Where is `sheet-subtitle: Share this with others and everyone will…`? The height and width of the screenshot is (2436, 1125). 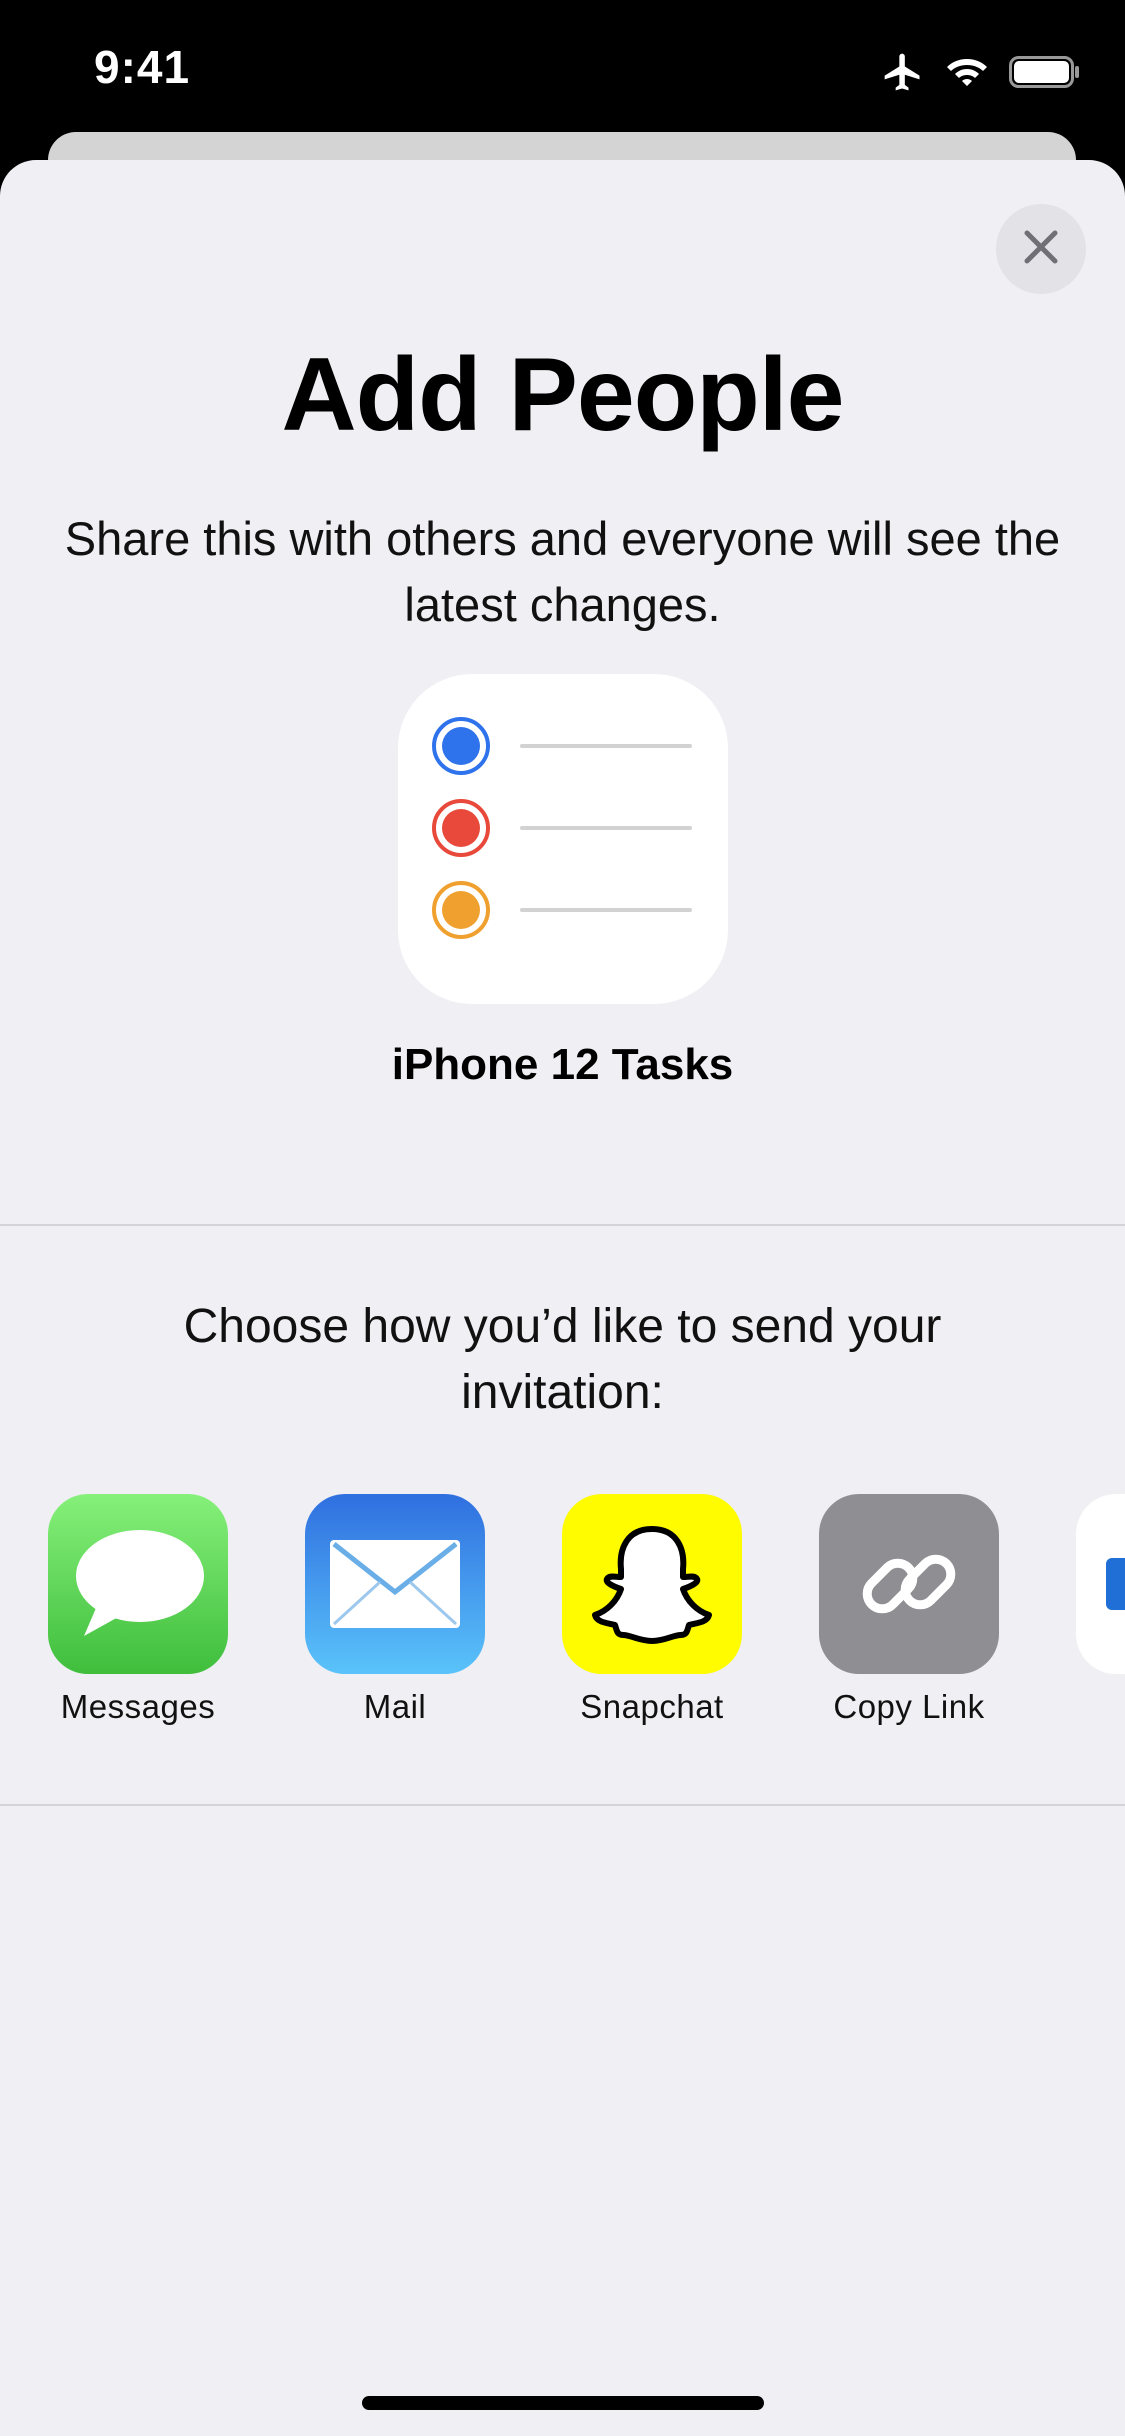 sheet-subtitle: Share this with others and everyone will… is located at coordinates (562, 571).